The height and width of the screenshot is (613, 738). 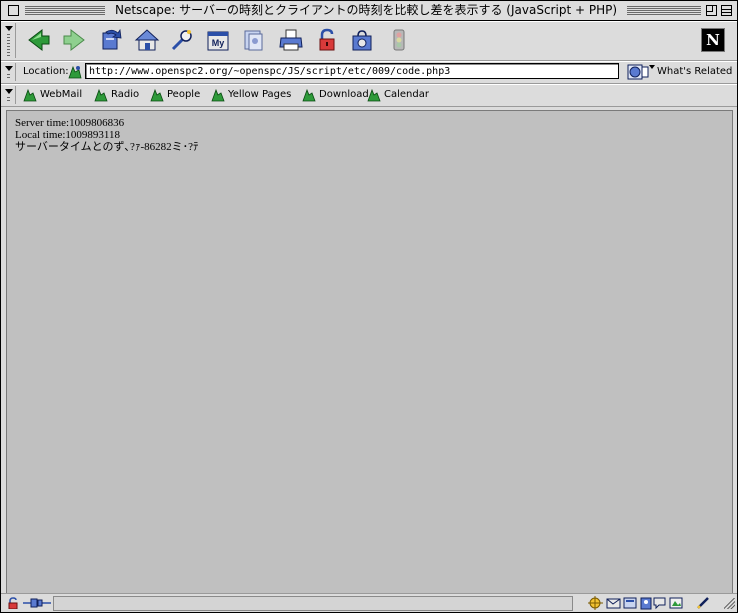 I want to click on shop-button, so click(x=362, y=40).